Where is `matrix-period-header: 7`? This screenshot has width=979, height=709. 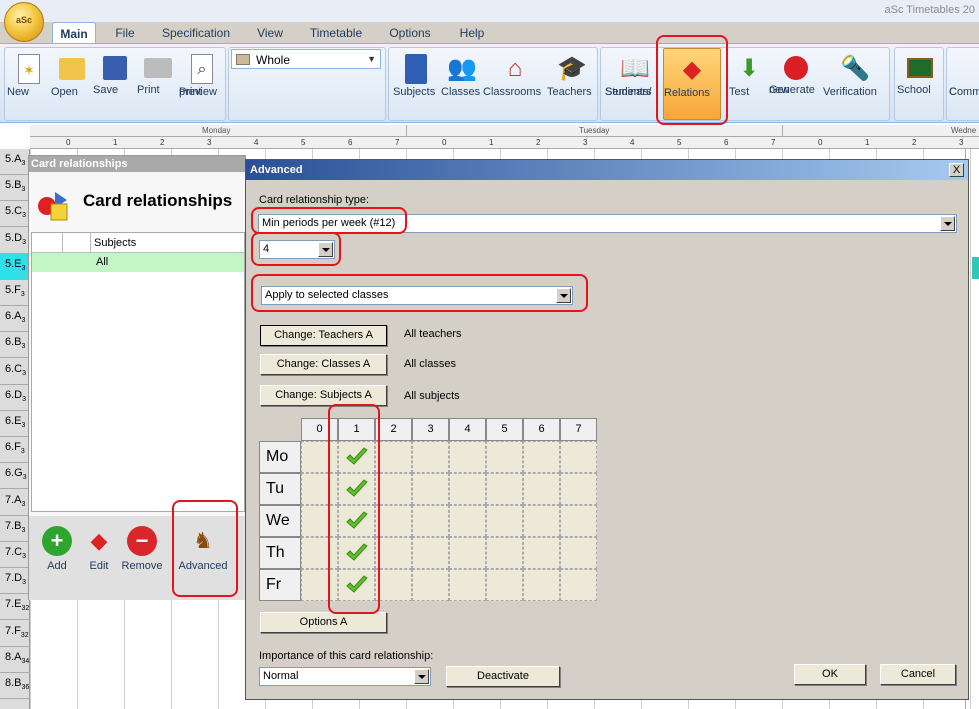
matrix-period-header: 7 is located at coordinates (578, 429).